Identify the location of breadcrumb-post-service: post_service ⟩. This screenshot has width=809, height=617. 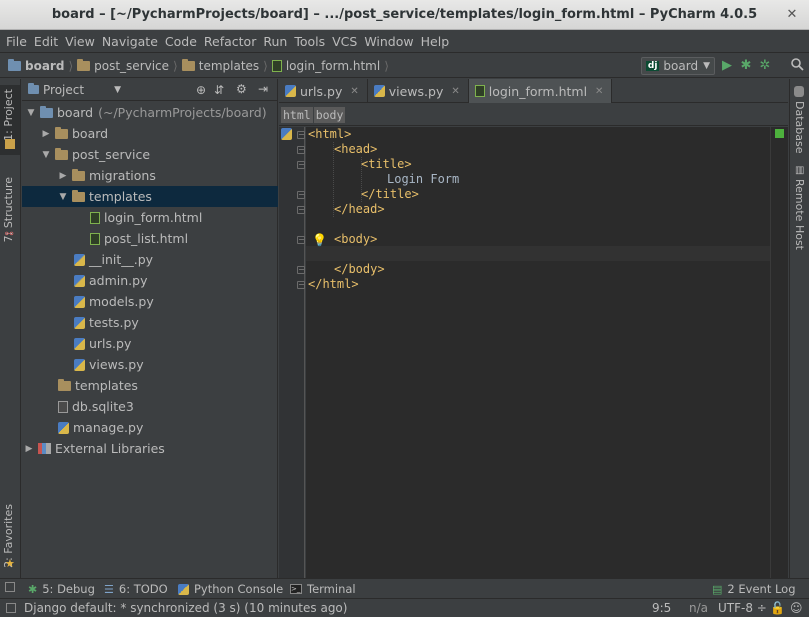
(127, 65).